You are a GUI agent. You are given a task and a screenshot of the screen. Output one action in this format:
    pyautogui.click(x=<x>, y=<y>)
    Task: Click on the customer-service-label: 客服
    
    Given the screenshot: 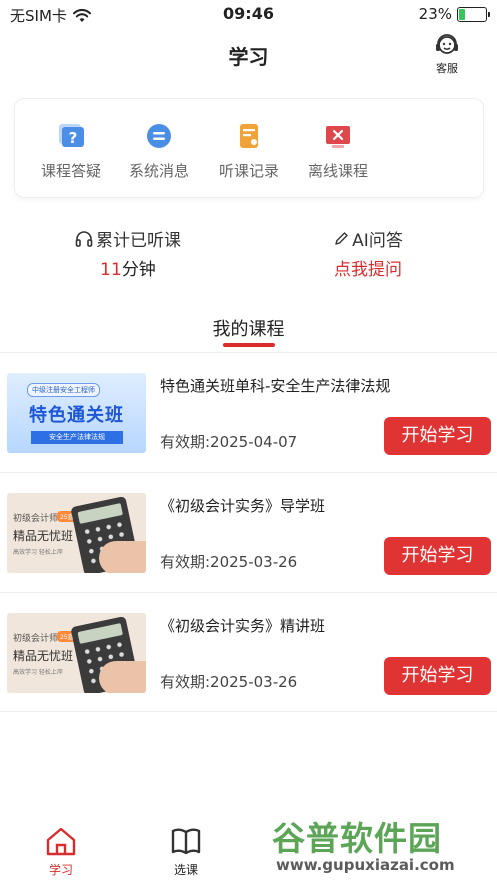 What is the action you would take?
    pyautogui.click(x=447, y=68)
    